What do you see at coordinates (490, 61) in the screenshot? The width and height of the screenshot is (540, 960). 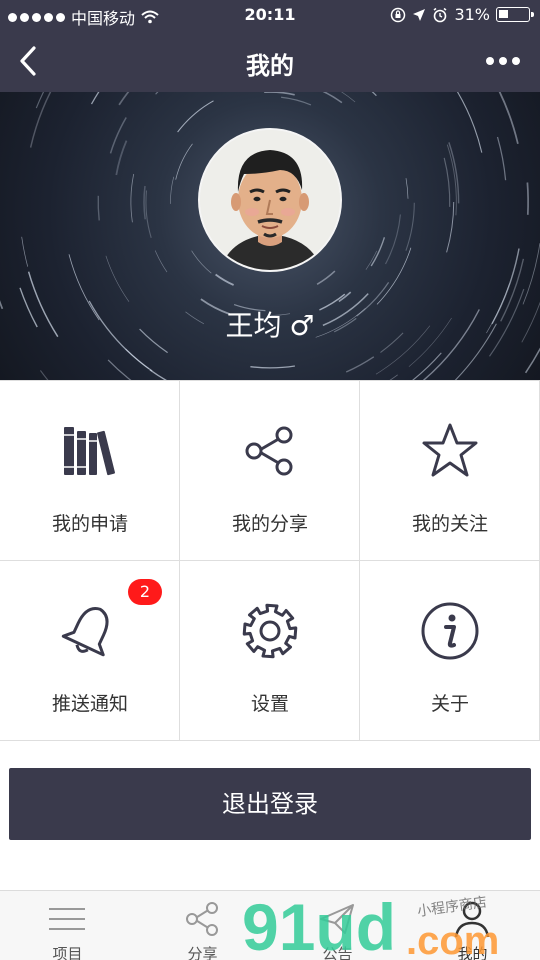 I see `more-dots-icon` at bounding box center [490, 61].